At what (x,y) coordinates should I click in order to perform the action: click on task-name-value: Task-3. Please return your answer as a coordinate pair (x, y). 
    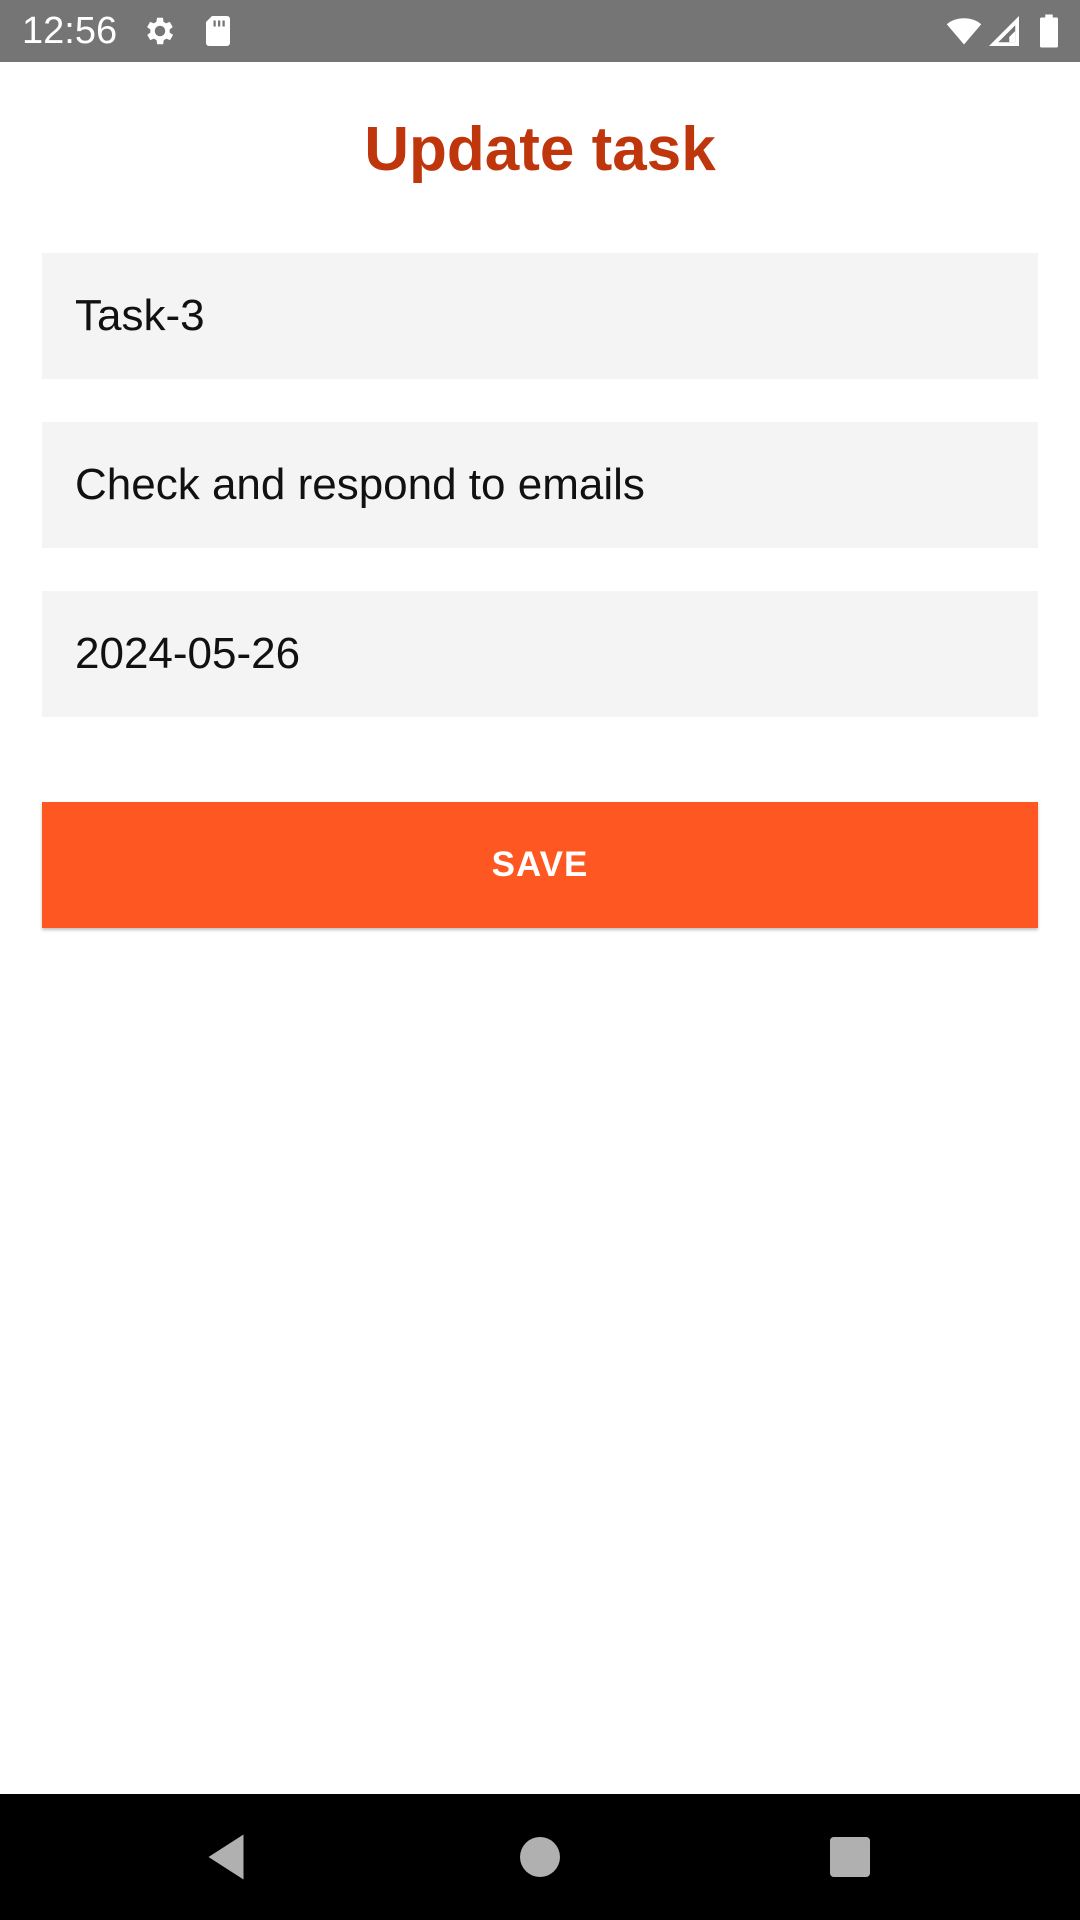
    Looking at the image, I should click on (140, 315).